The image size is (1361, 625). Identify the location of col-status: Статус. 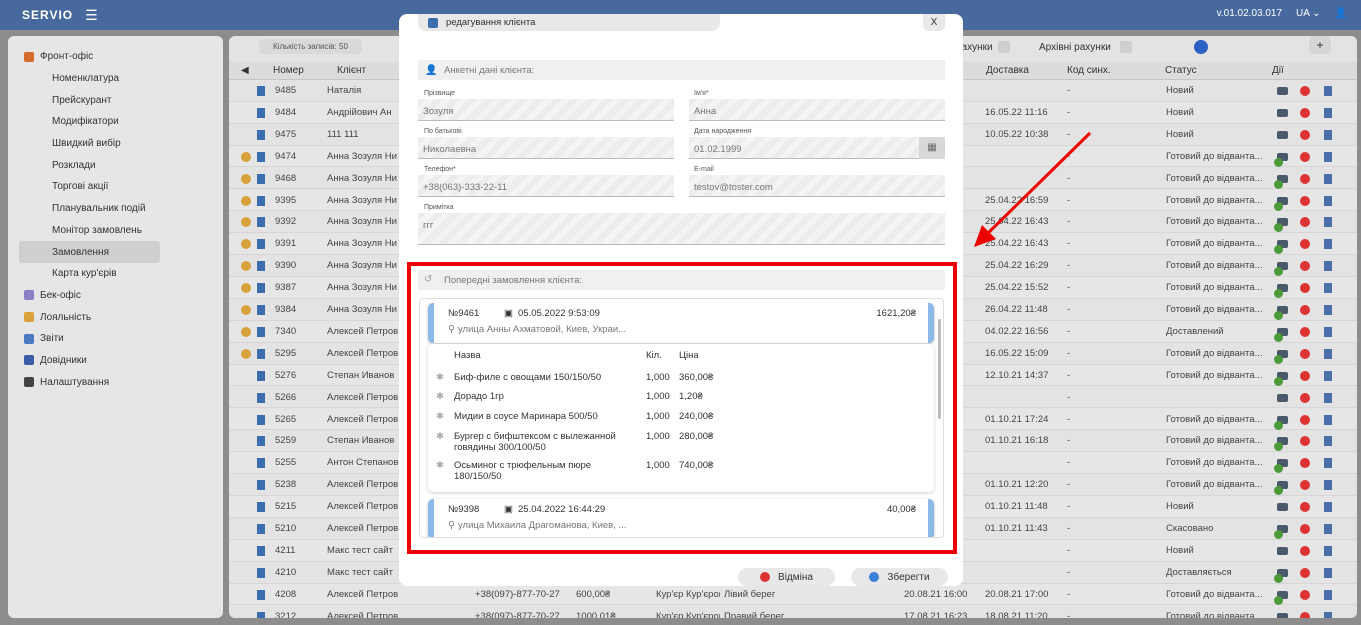
(1181, 70).